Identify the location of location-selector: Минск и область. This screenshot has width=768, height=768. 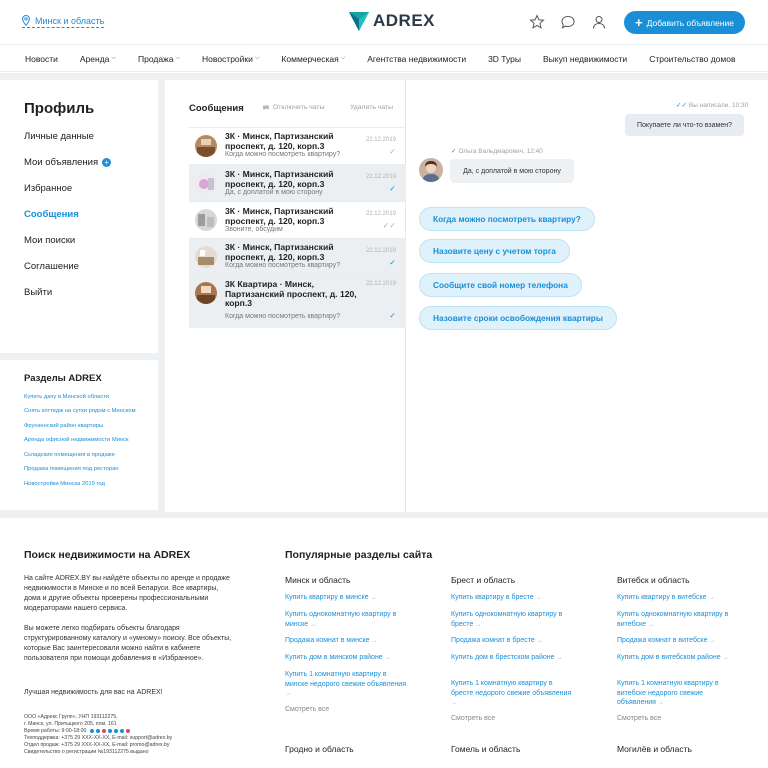
(63, 21).